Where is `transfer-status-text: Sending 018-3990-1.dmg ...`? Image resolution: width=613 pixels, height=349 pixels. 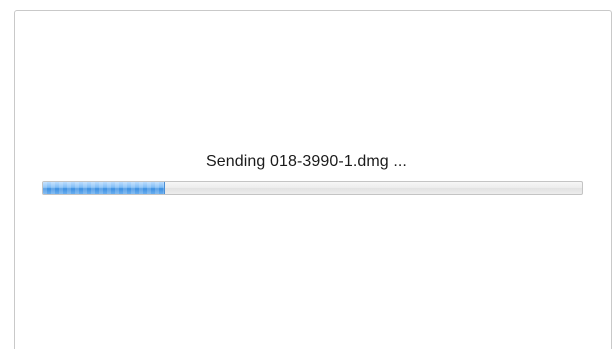 transfer-status-text: Sending 018-3990-1.dmg ... is located at coordinates (306, 161).